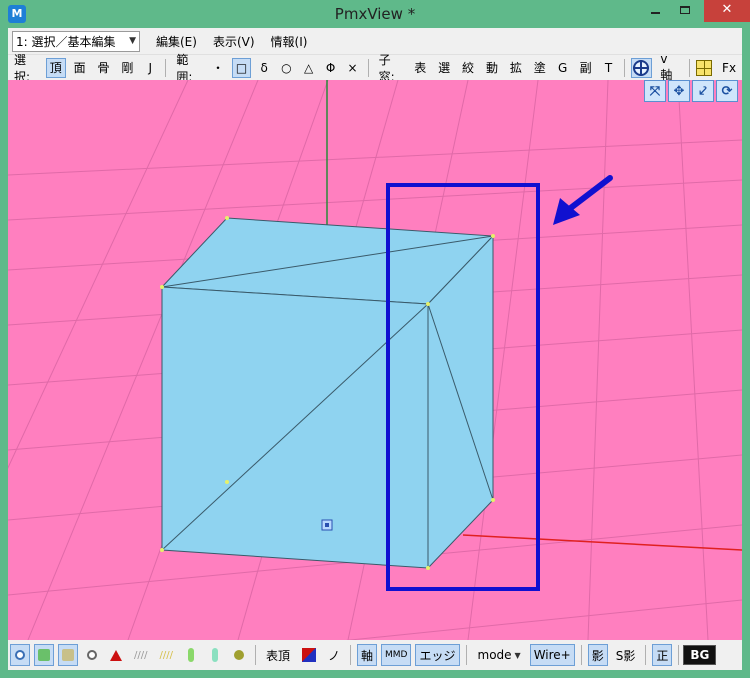 This screenshot has width=750, height=678. What do you see at coordinates (278, 655) in the screenshot?
I see `surface-vertex-toggle: 表頂` at bounding box center [278, 655].